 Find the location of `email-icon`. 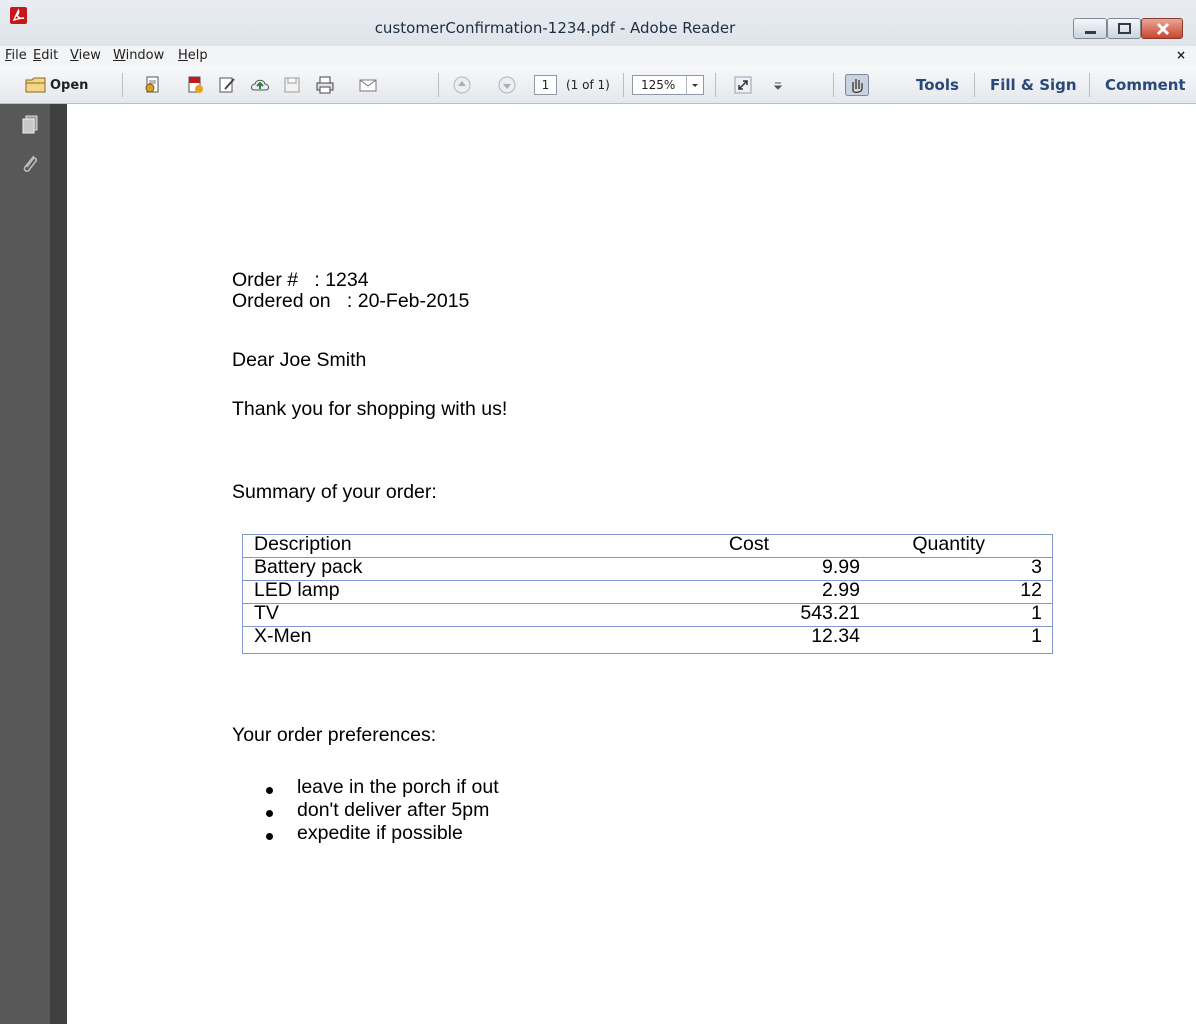

email-icon is located at coordinates (368, 85).